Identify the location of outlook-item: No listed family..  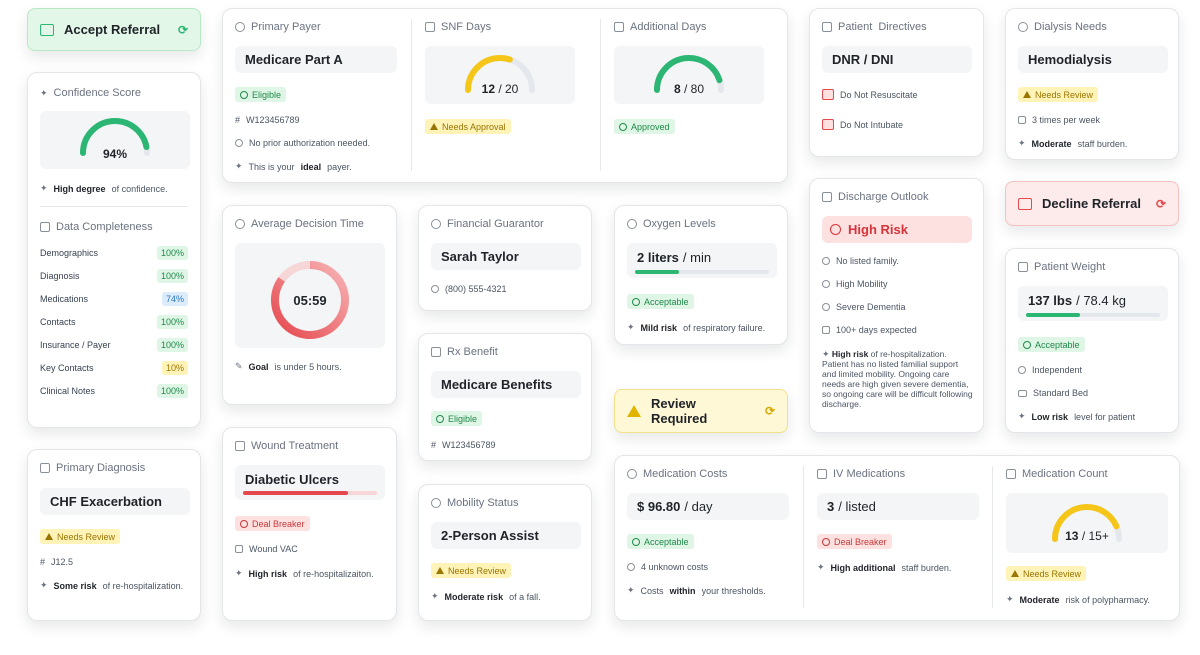
(867, 261).